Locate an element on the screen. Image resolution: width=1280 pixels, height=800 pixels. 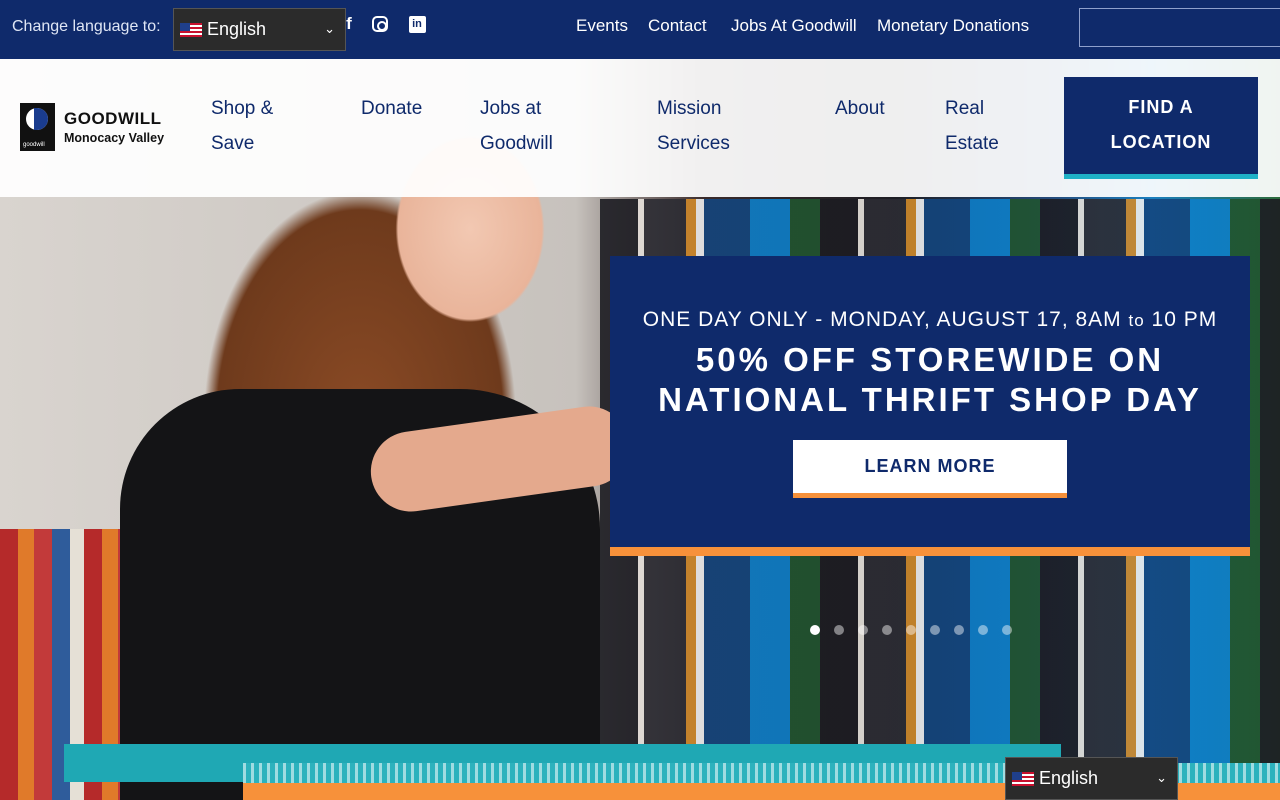
logo-subtitle: Monocacy Valley is located at coordinates (114, 137).